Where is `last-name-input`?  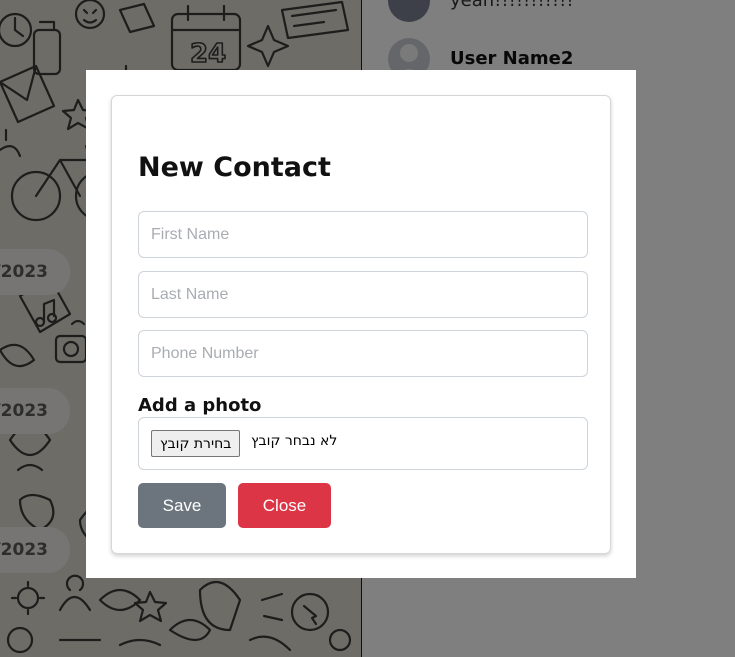 last-name-input is located at coordinates (363, 294).